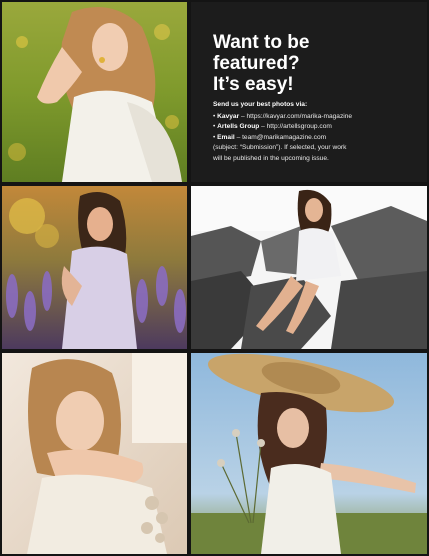  What do you see at coordinates (256, 63) in the screenshot?
I see `headline-line: featured?` at bounding box center [256, 63].